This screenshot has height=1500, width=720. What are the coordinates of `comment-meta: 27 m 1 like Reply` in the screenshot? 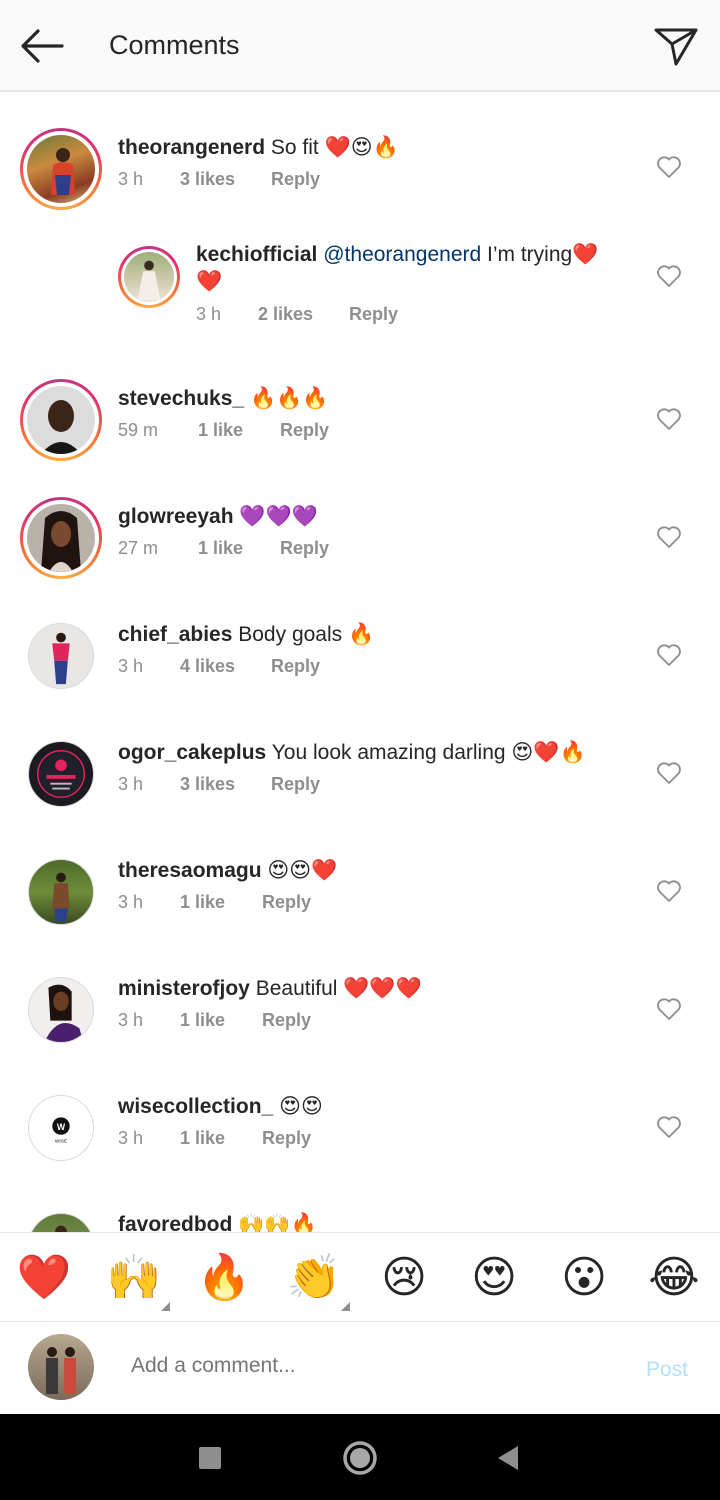 It's located at (223, 548).